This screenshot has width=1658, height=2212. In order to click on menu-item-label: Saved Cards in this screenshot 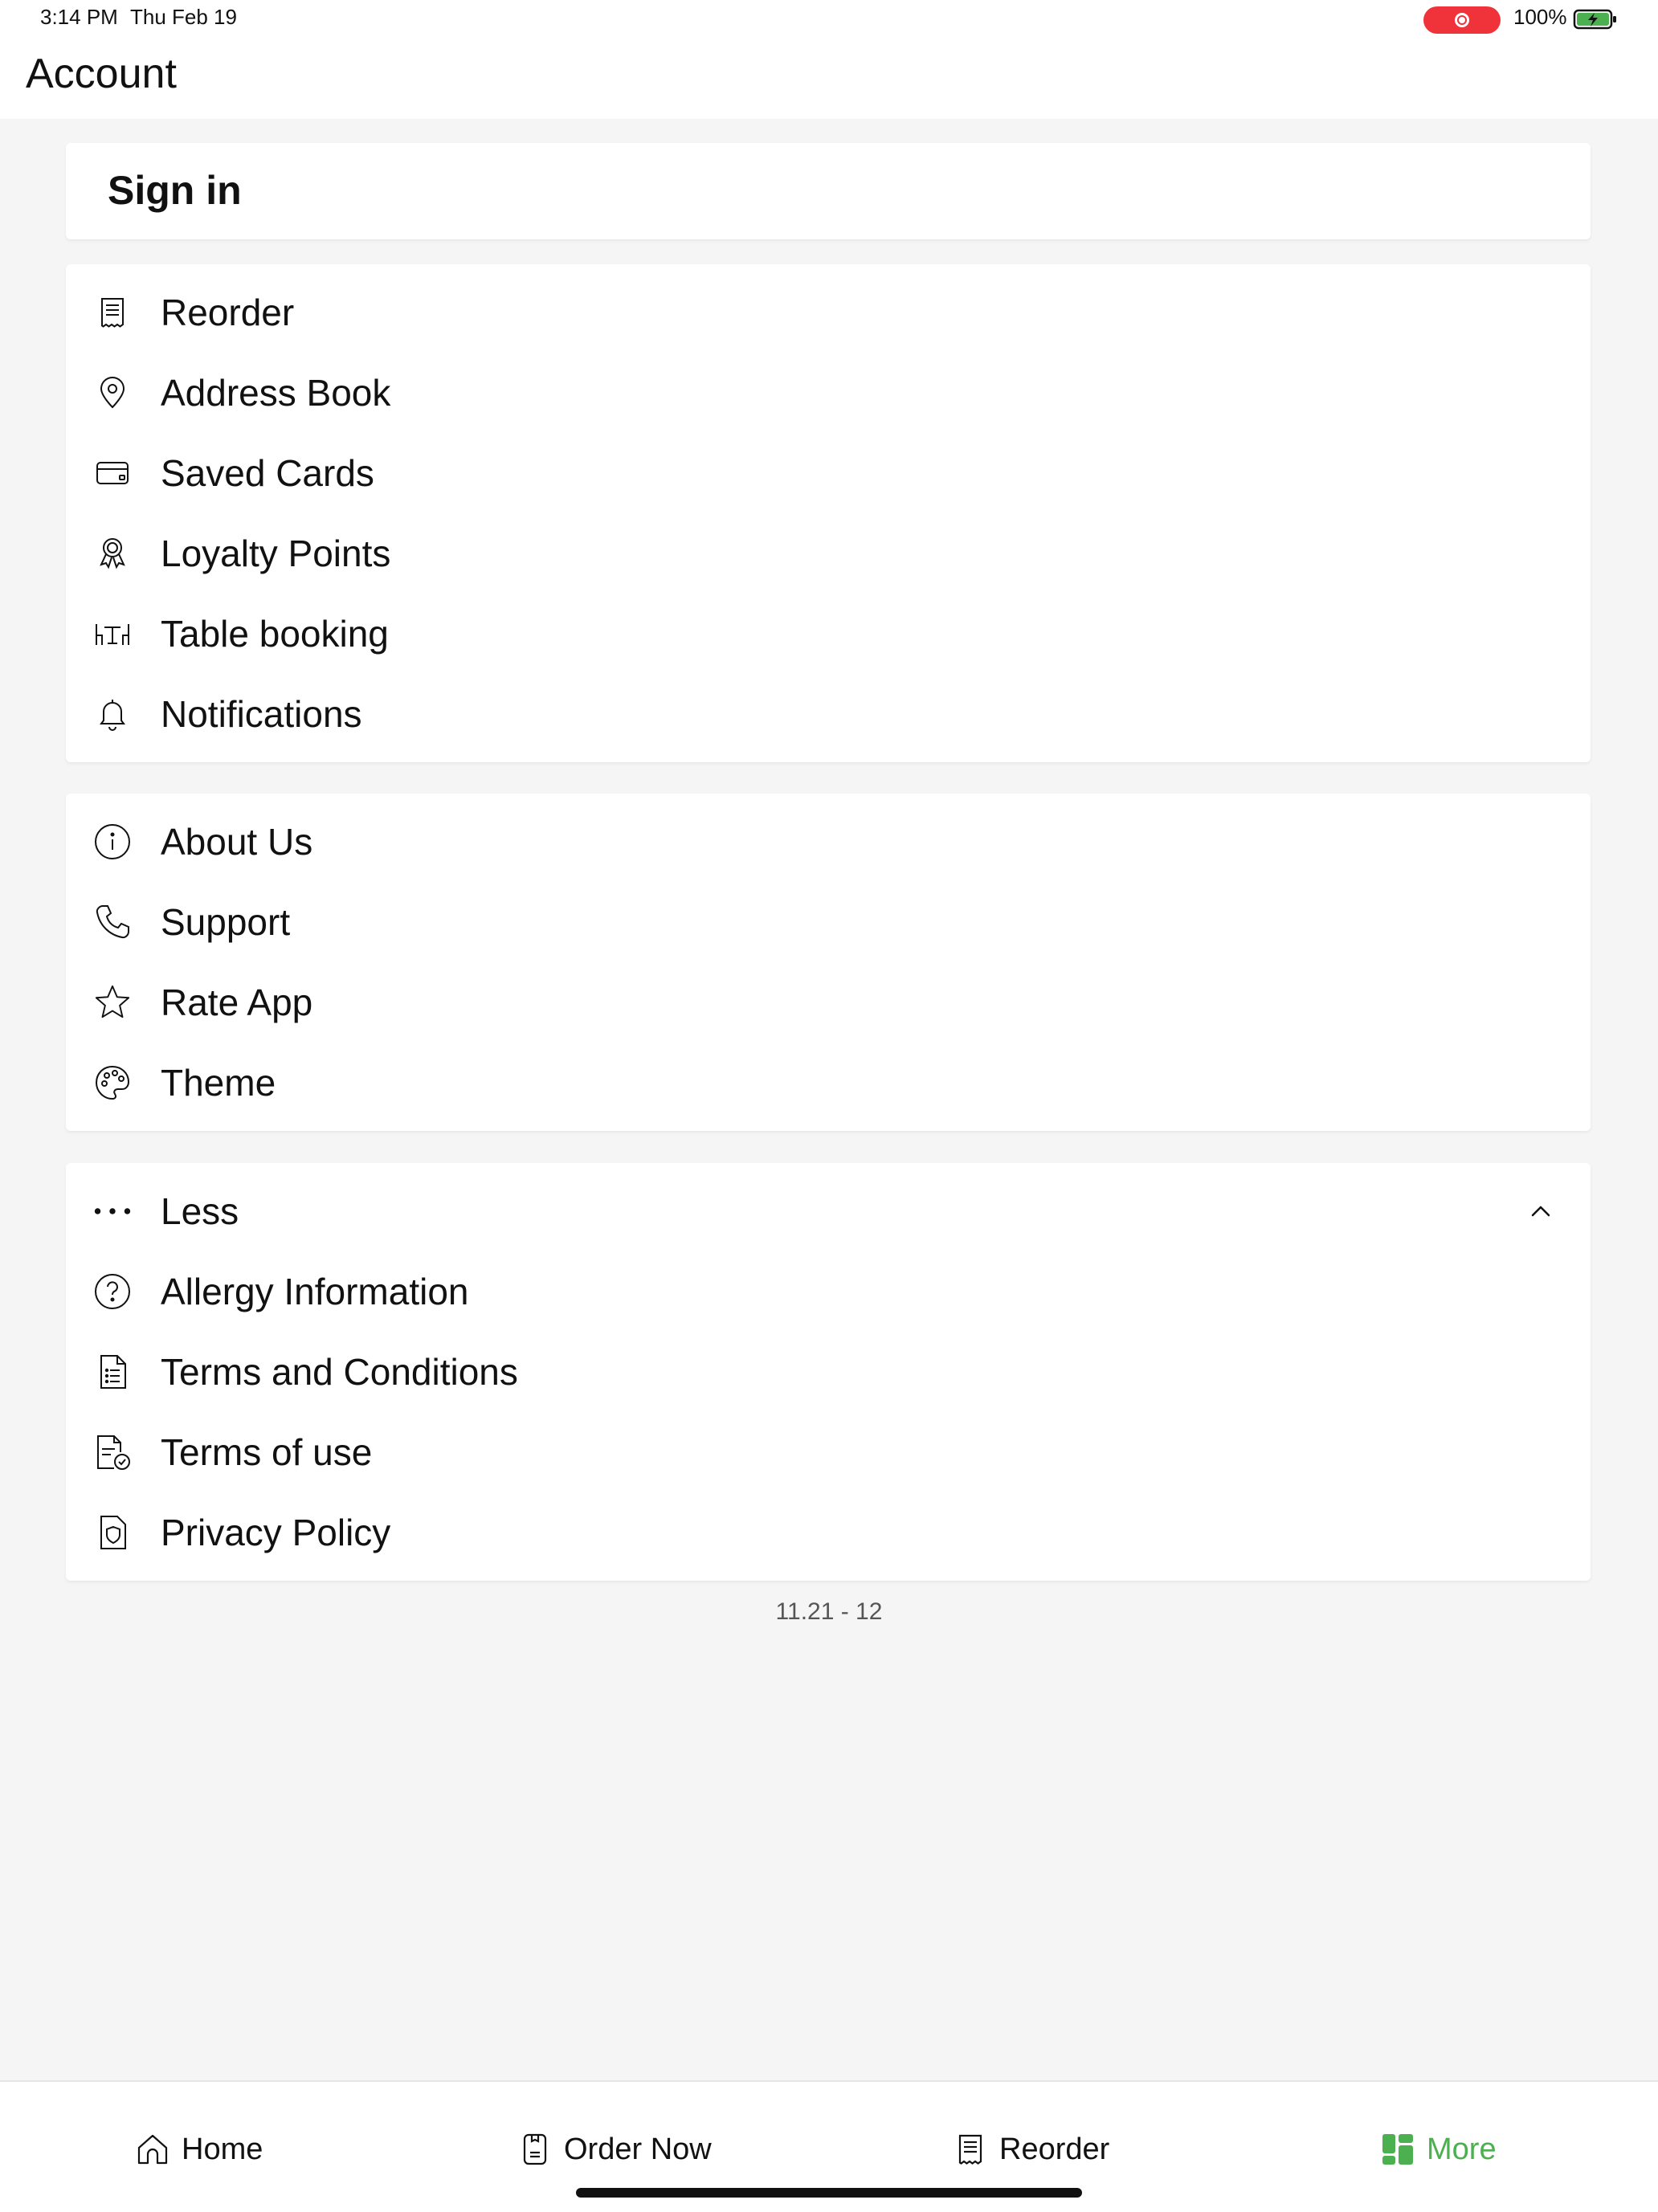, I will do `click(267, 473)`.